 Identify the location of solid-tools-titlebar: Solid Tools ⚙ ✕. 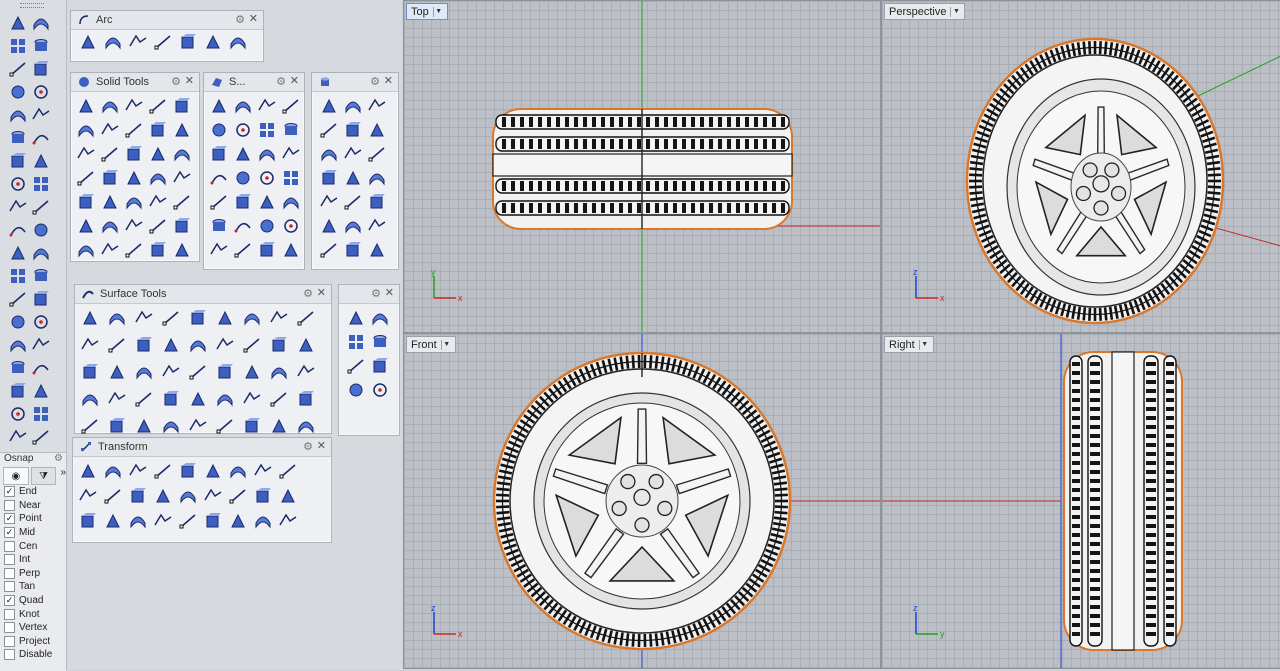
(135, 82).